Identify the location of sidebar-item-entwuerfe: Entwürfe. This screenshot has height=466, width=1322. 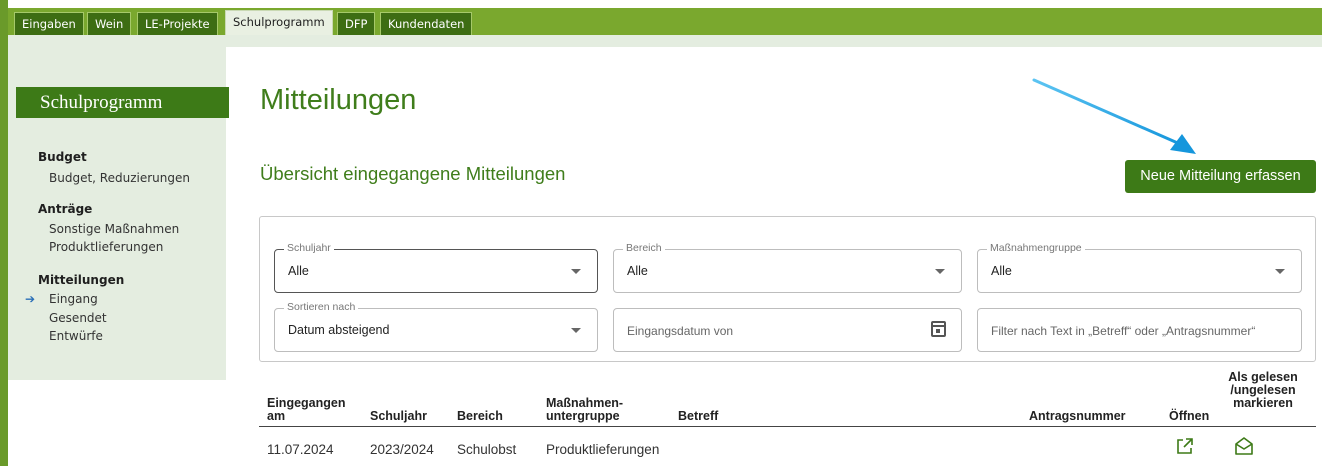
(76, 336).